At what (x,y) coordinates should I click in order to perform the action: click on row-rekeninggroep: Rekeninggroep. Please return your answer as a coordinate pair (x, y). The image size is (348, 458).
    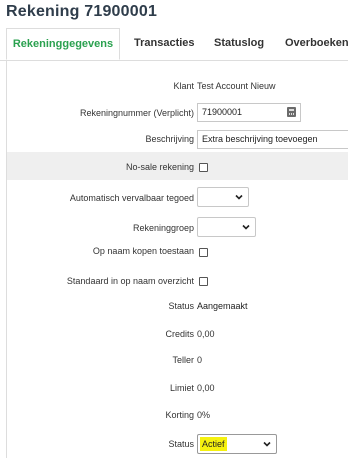
    Looking at the image, I should click on (177, 226).